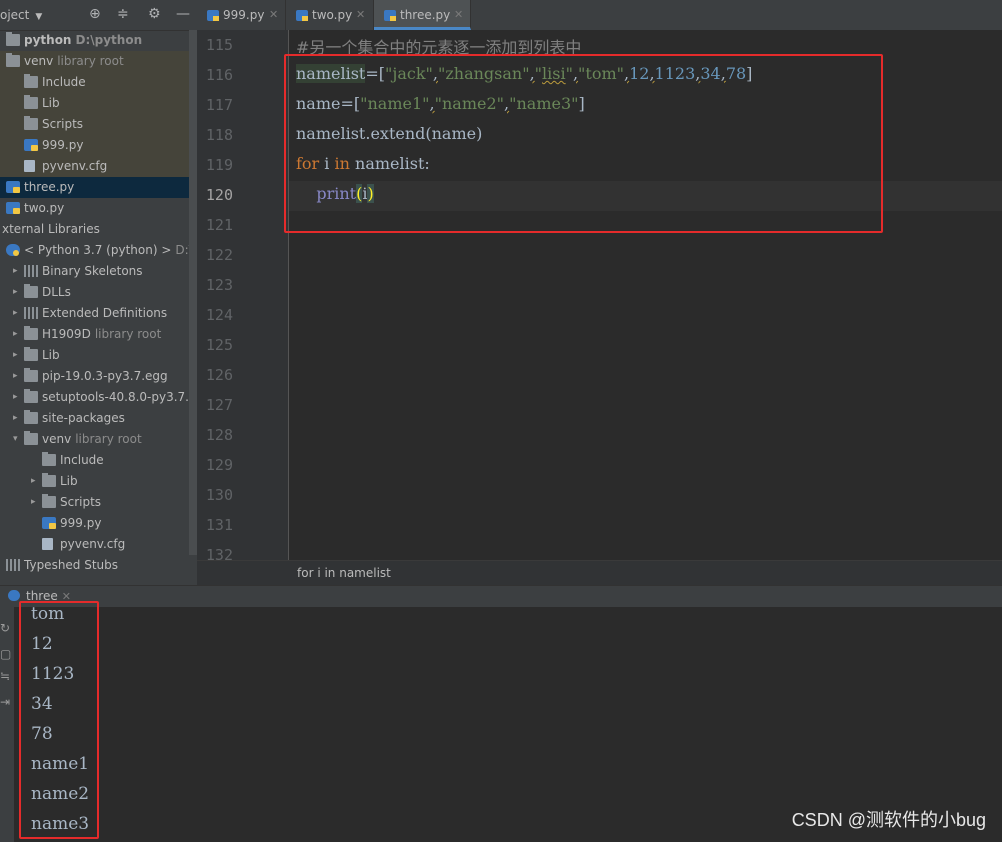  What do you see at coordinates (95, 418) in the screenshot?
I see `tree-item: ▸ site-packages` at bounding box center [95, 418].